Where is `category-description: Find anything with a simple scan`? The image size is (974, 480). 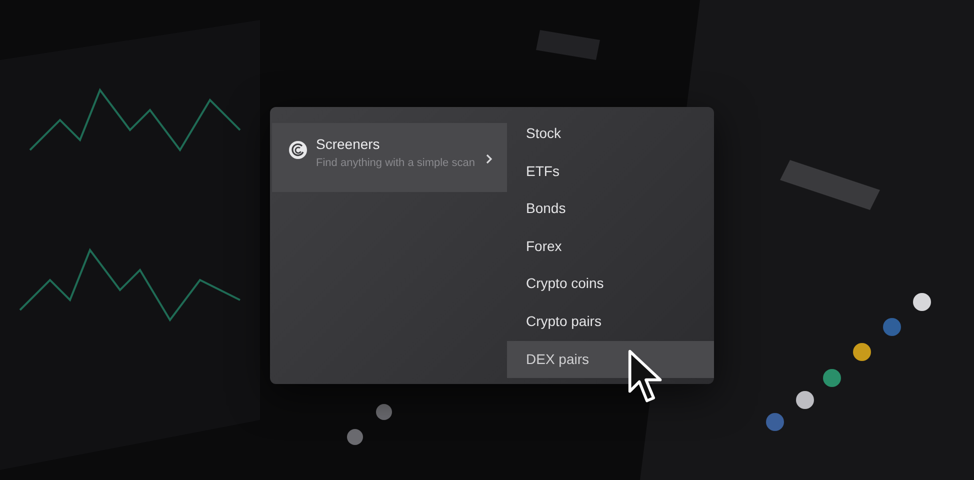 category-description: Find anything with a simple scan is located at coordinates (396, 163).